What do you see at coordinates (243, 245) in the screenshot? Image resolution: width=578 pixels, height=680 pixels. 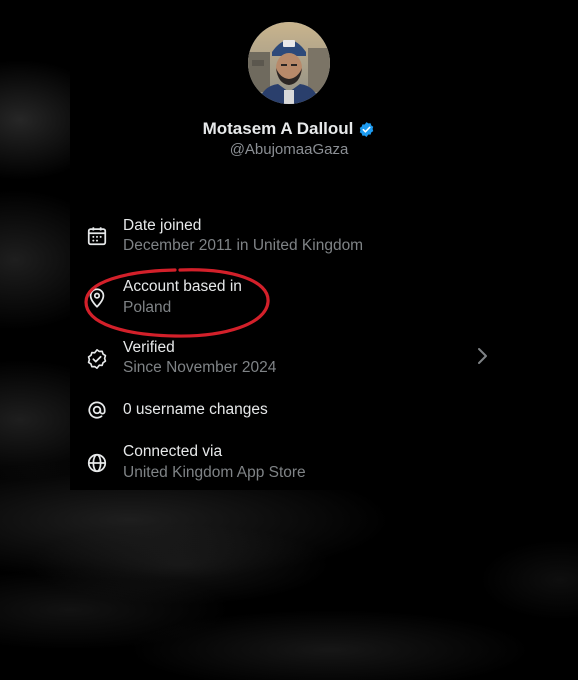 I see `date-joined-value: December 2011 in United Kingdom` at bounding box center [243, 245].